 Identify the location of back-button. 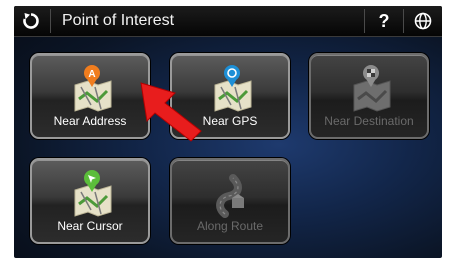
(31, 21).